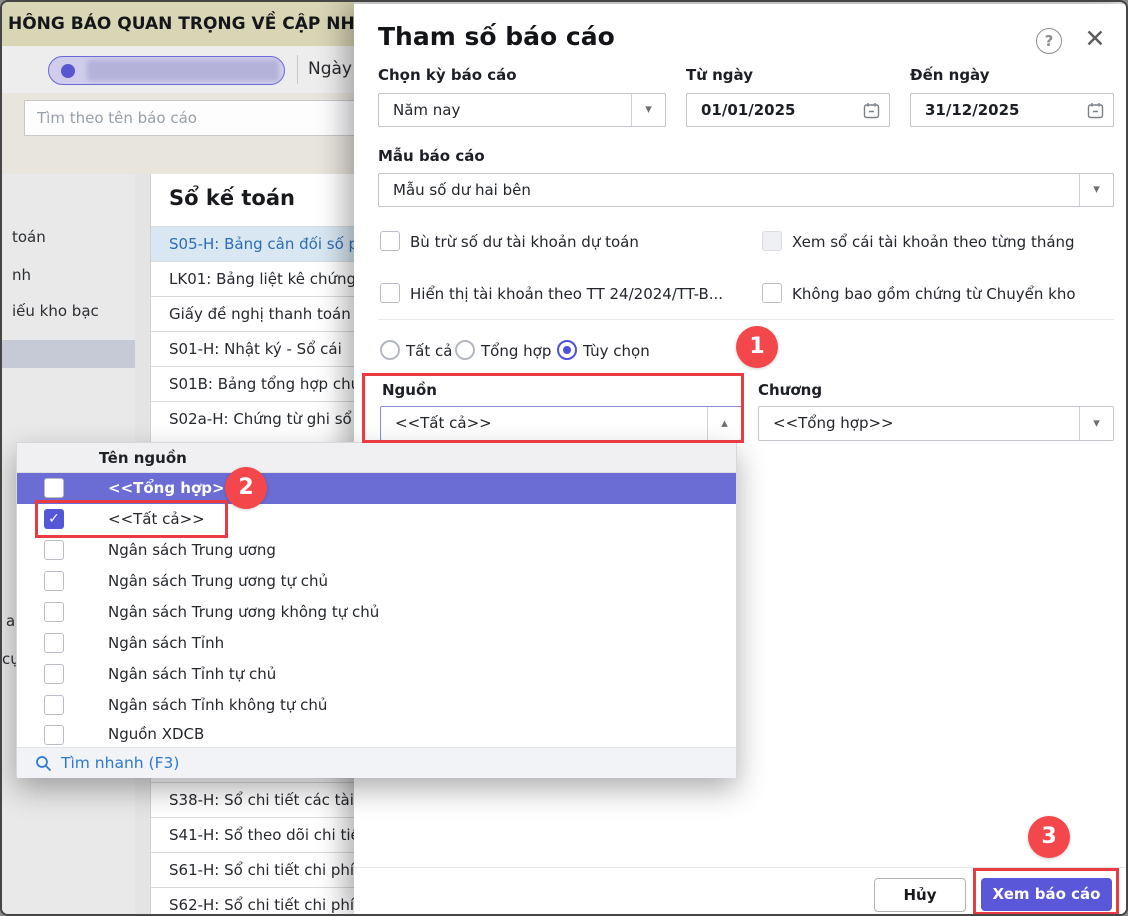  I want to click on report-row: S38-H: Sổ chi tiết các tài kh, so click(253, 799).